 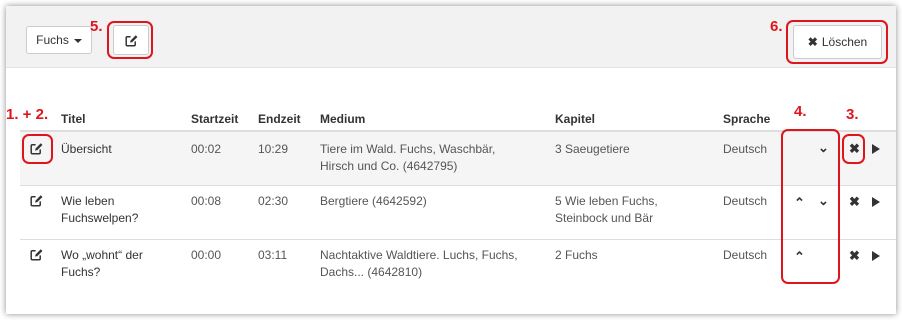 I want to click on annotation-4: 4., so click(x=800, y=111).